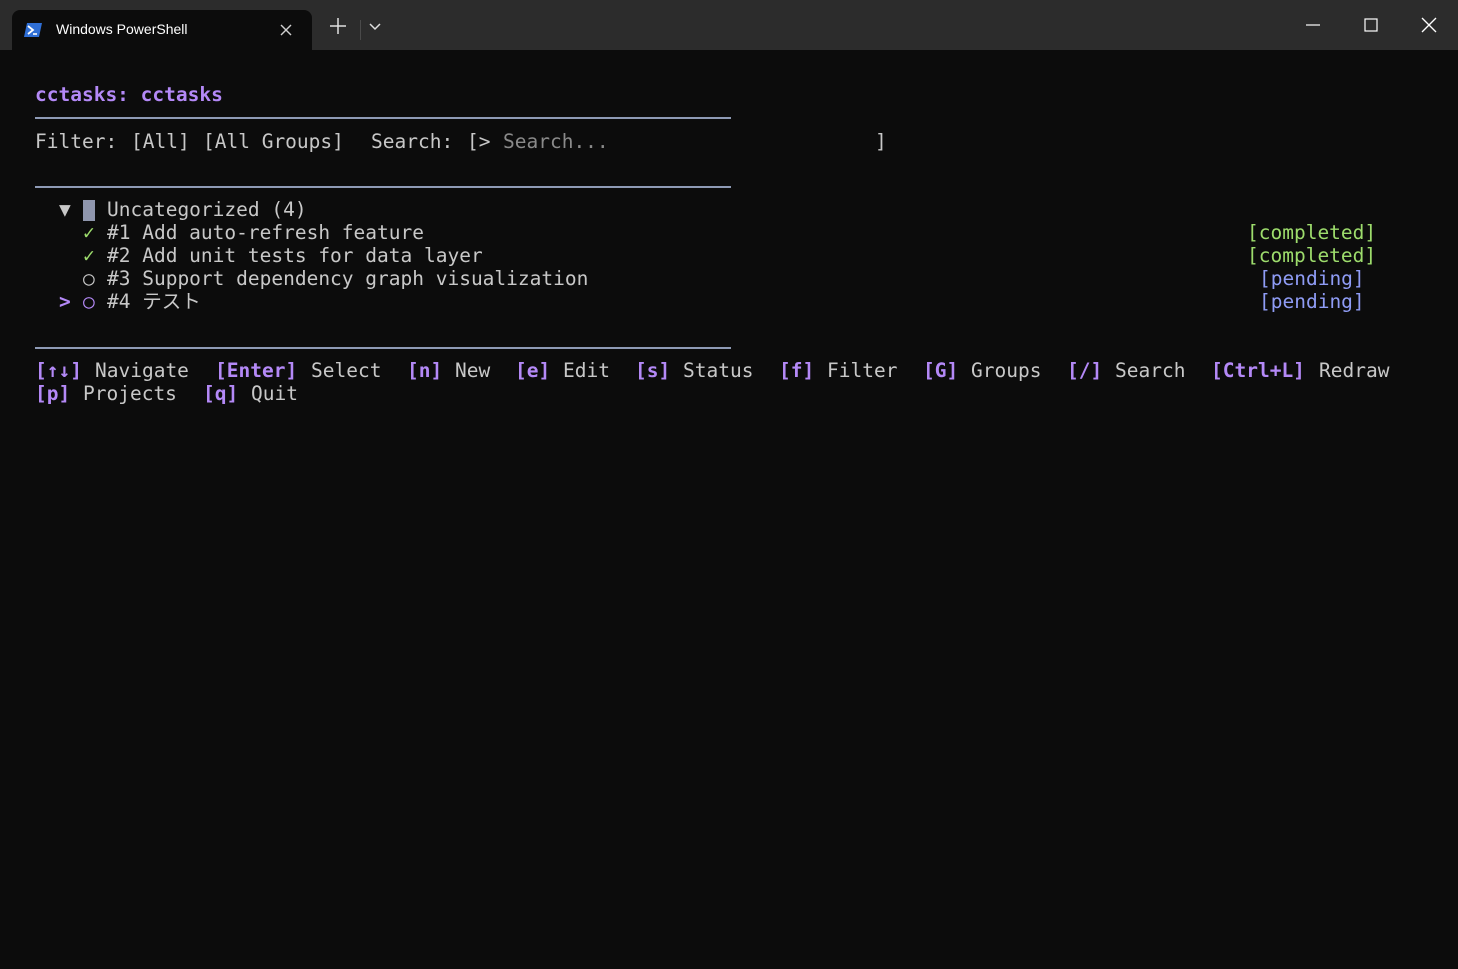 The width and height of the screenshot is (1458, 969). What do you see at coordinates (881, 141) in the screenshot?
I see `search-bracket-close: ]` at bounding box center [881, 141].